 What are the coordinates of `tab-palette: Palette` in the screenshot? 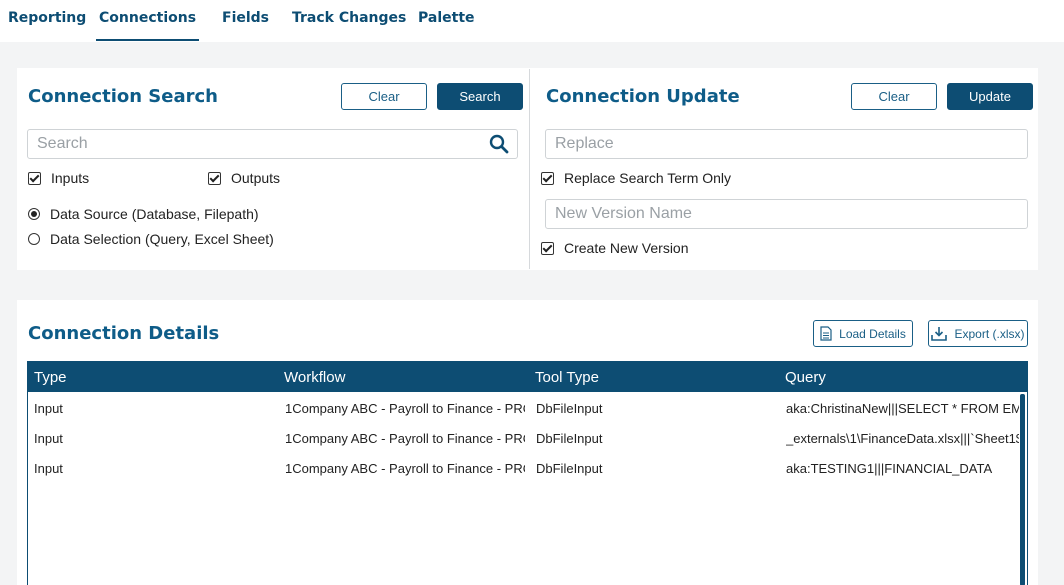 It's located at (446, 25).